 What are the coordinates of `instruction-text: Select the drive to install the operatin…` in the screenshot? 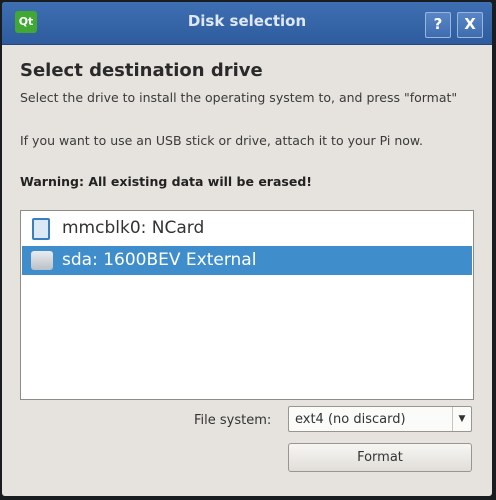 It's located at (239, 97).